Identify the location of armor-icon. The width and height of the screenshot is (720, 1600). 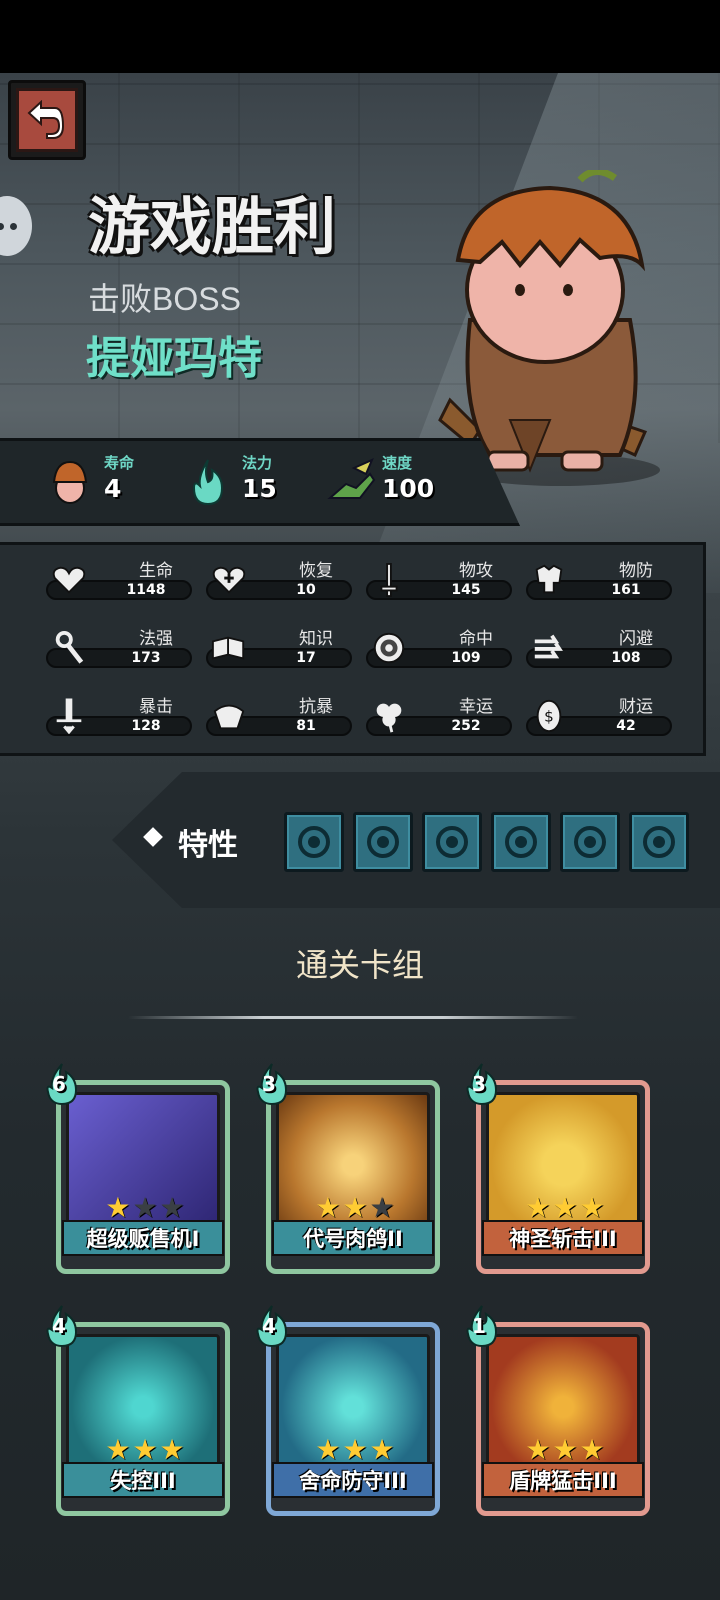
(549, 579).